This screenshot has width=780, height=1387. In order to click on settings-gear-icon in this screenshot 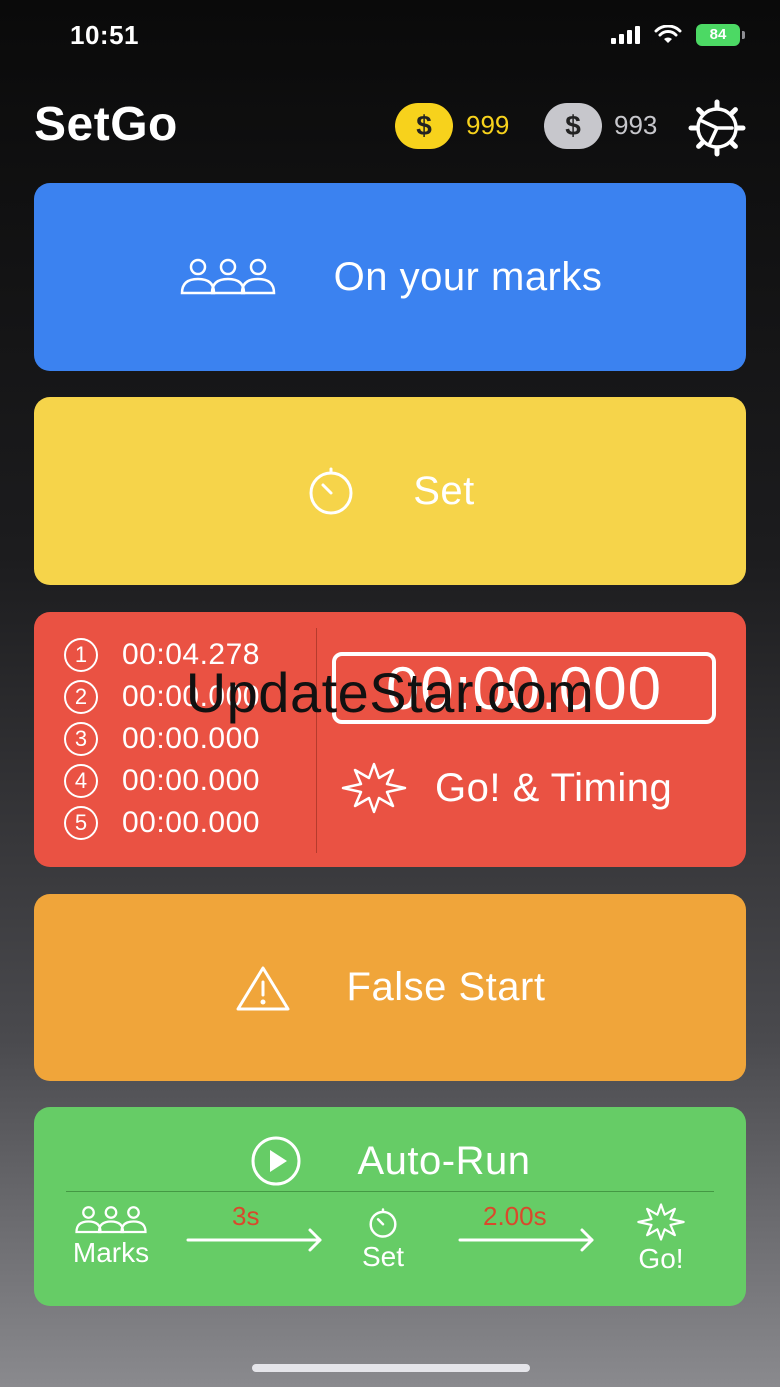, I will do `click(717, 128)`.